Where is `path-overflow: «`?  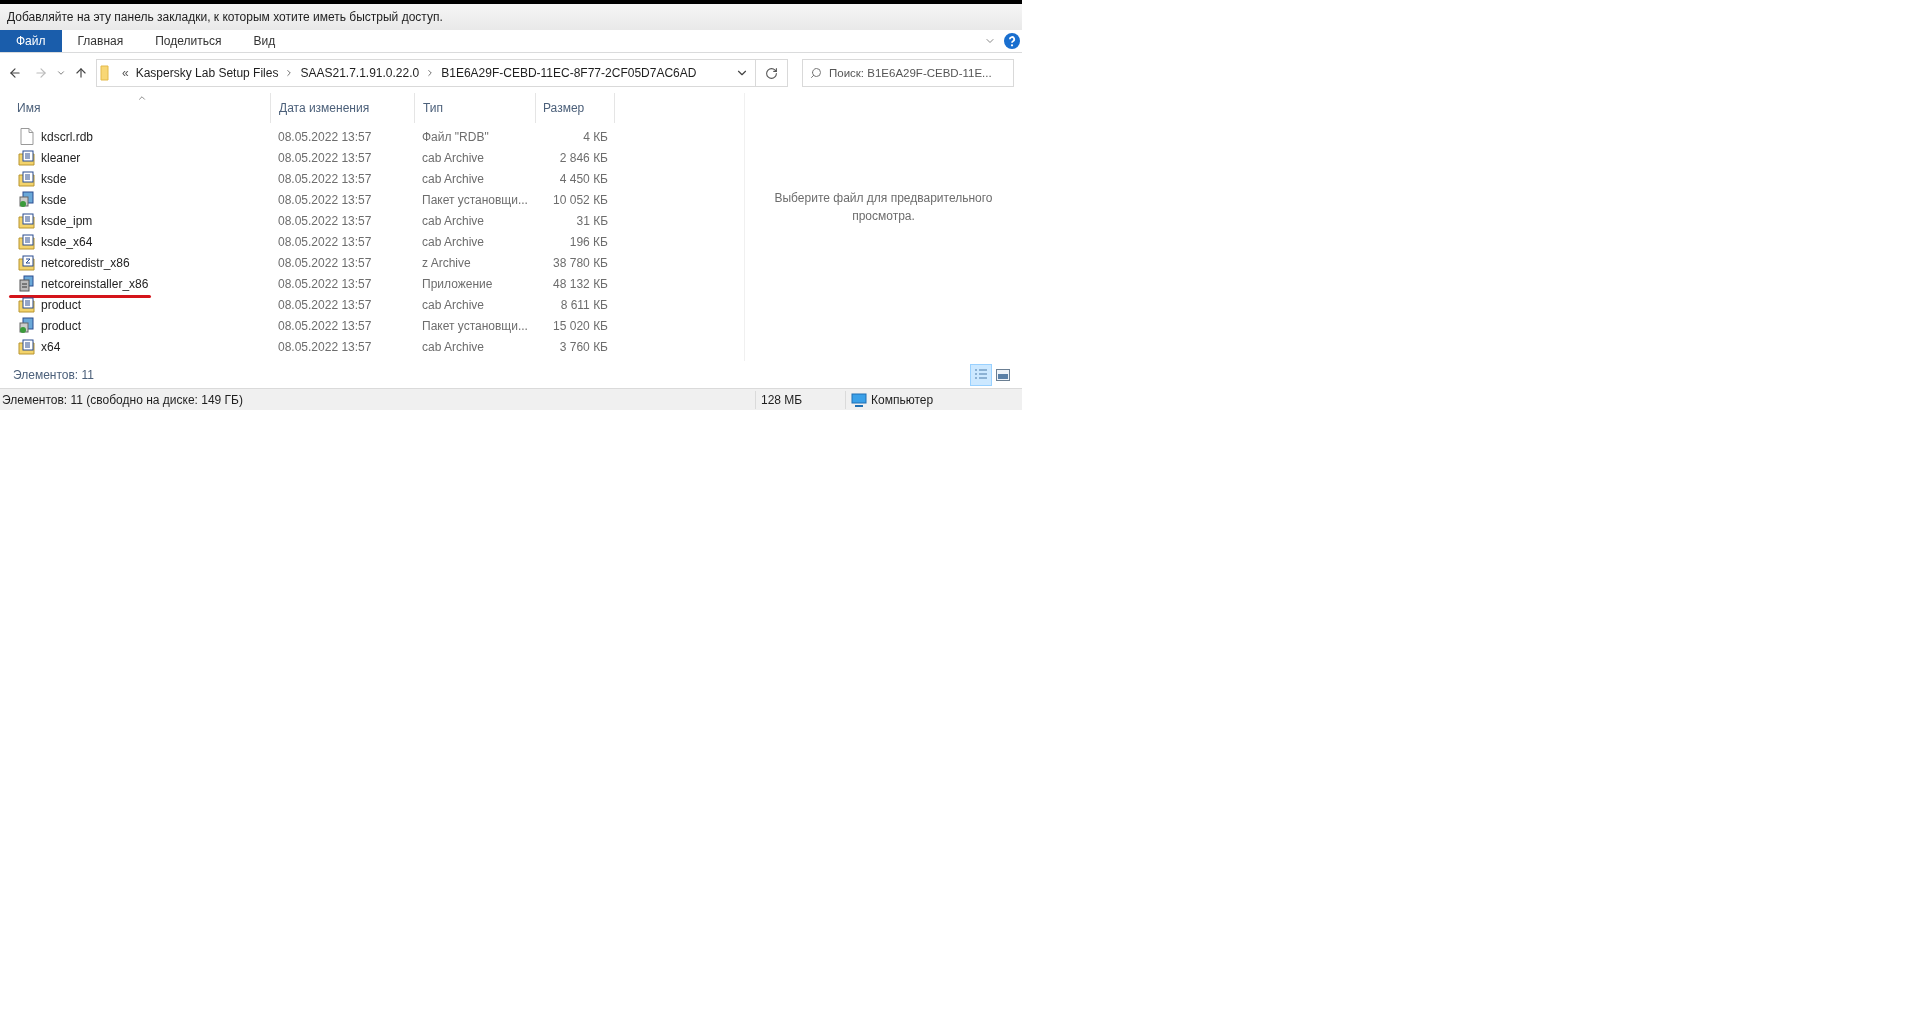 path-overflow: « is located at coordinates (125, 73).